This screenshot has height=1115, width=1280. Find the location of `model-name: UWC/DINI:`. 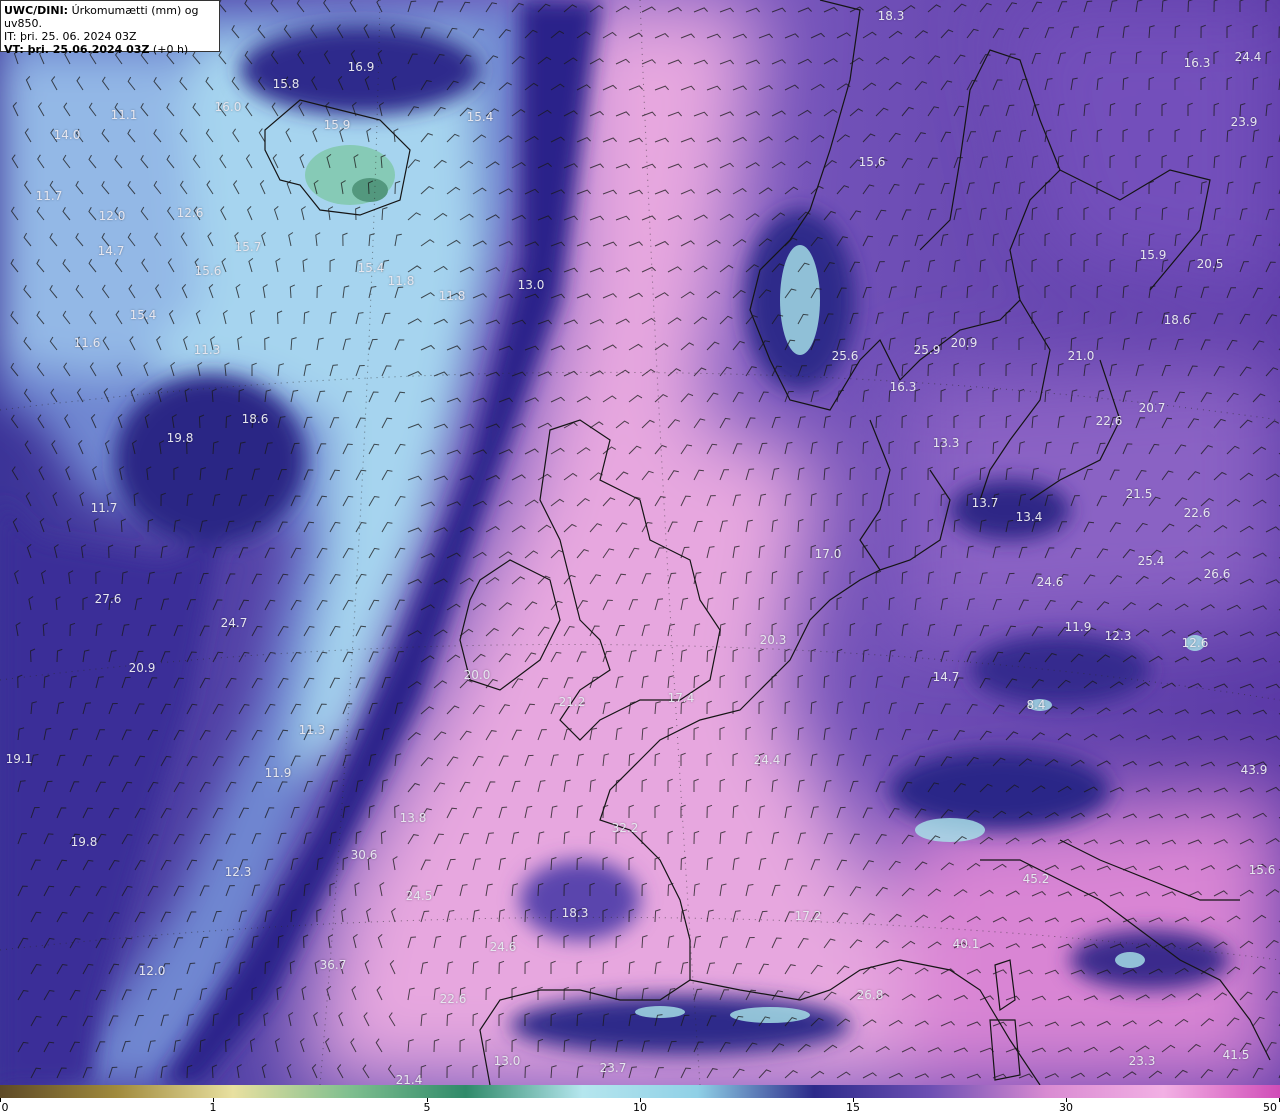

model-name: UWC/DINI: is located at coordinates (36, 10).